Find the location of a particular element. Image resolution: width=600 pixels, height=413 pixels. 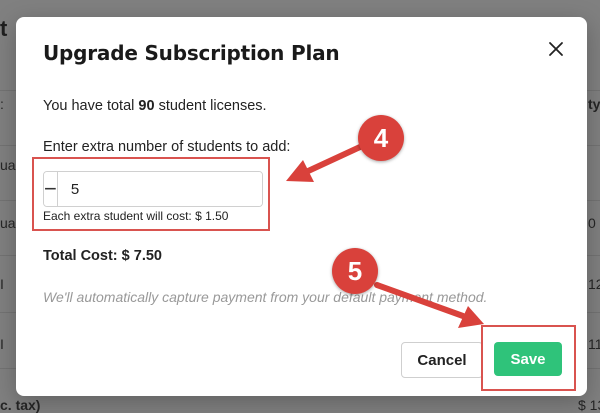

step-5-callout: 5 is located at coordinates (355, 271).